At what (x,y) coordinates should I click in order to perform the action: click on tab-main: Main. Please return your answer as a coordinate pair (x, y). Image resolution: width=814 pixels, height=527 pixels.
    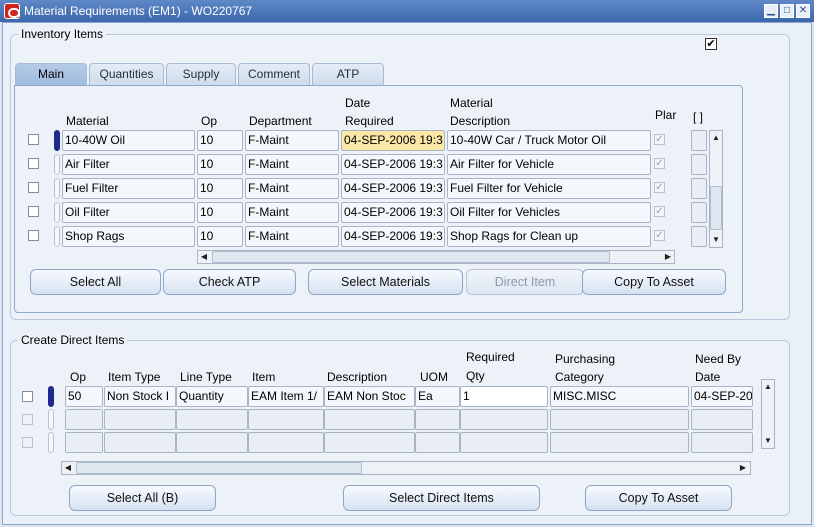
    Looking at the image, I should click on (51, 74).